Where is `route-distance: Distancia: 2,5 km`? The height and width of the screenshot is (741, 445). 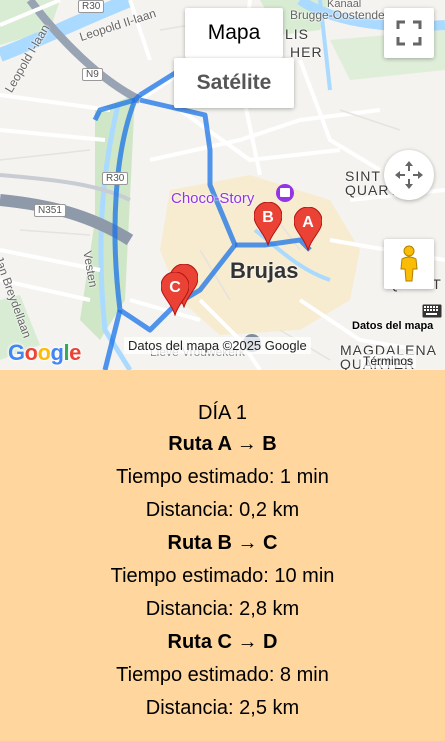 route-distance: Distancia: 2,5 km is located at coordinates (222, 708).